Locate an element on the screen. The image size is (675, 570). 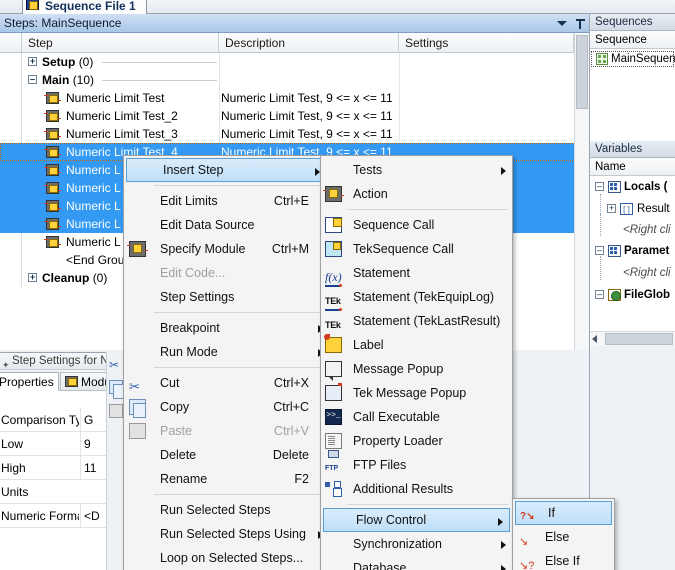
list-item-mainsequence: MainSequen is located at coordinates (632, 59).